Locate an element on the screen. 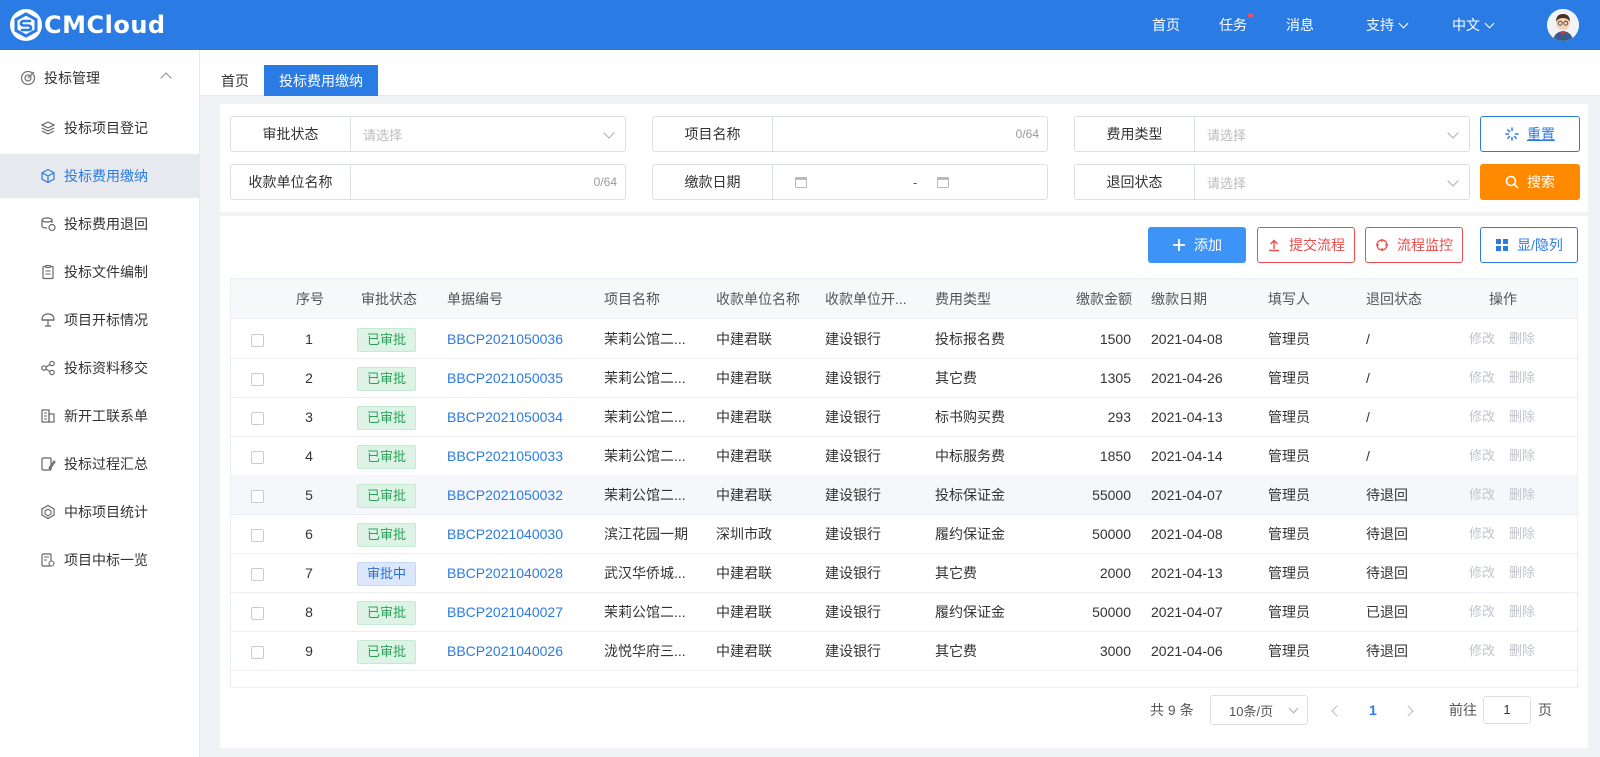 The width and height of the screenshot is (1600, 757). col-header-return-status: 退回状态 is located at coordinates (1394, 299).